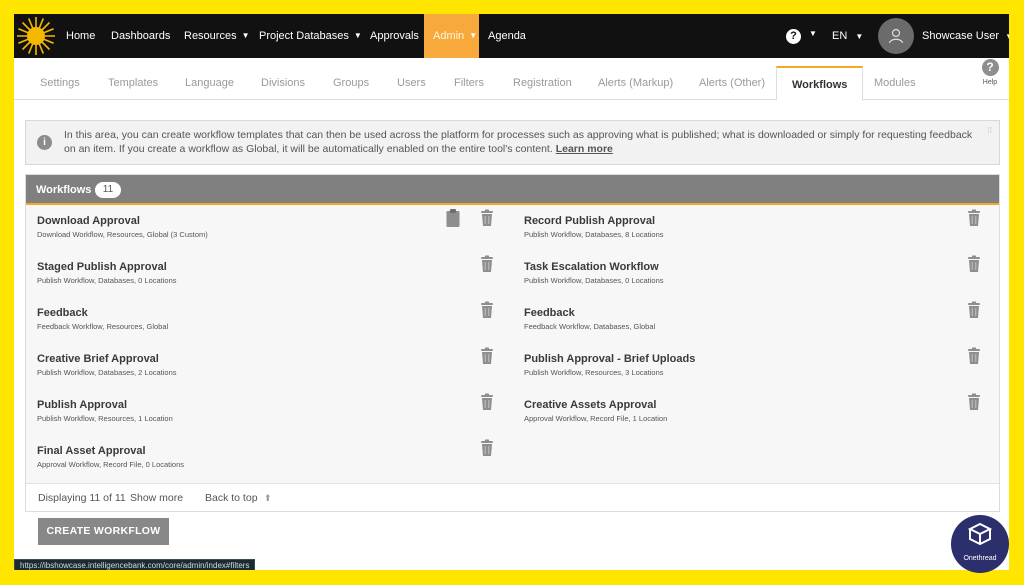 Image resolution: width=1024 pixels, height=585 pixels. I want to click on nav-project-databases: Project Databases ▼, so click(310, 36).